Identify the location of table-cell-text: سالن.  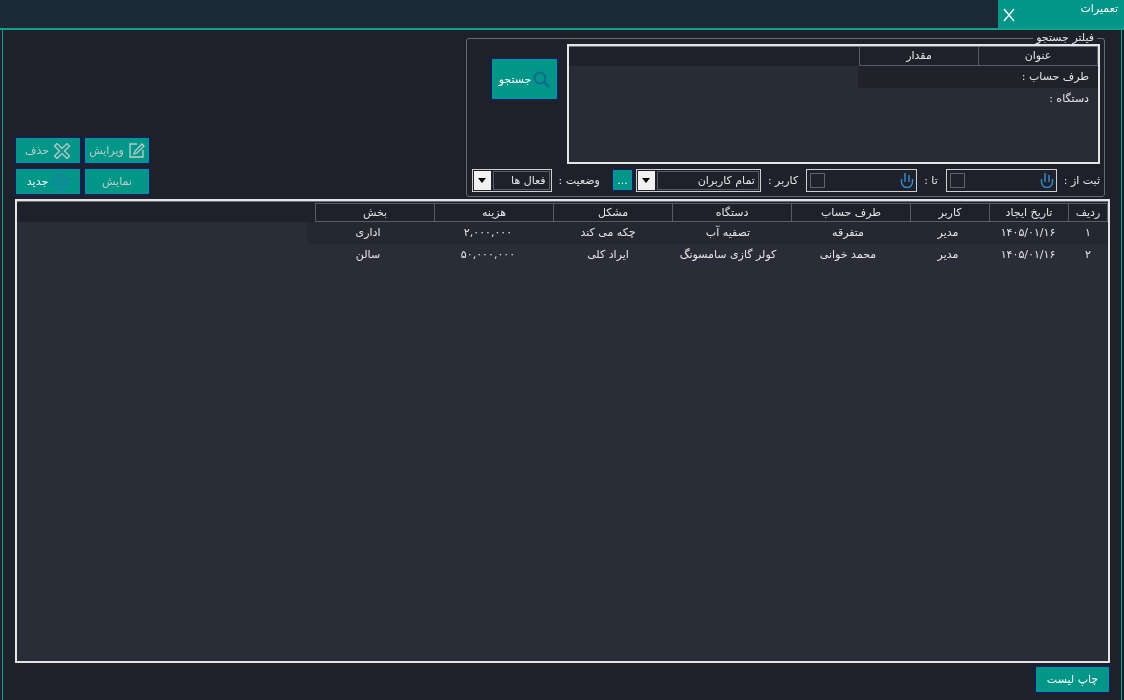
(368, 255).